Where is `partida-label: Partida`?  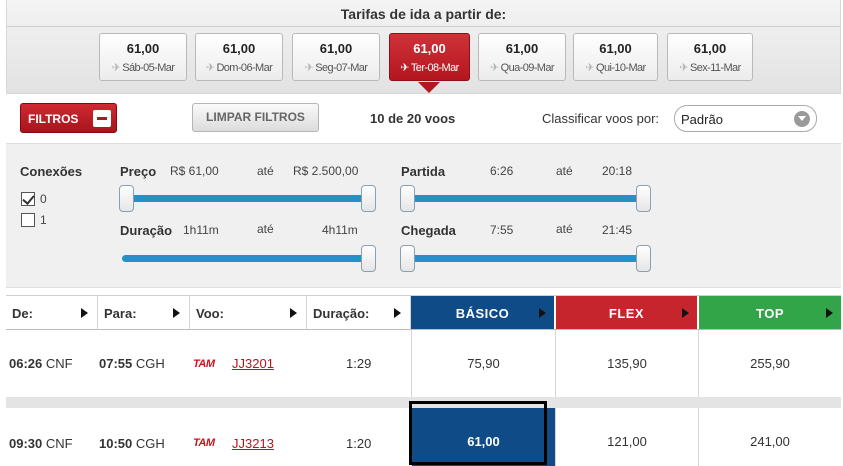 partida-label: Partida is located at coordinates (423, 171).